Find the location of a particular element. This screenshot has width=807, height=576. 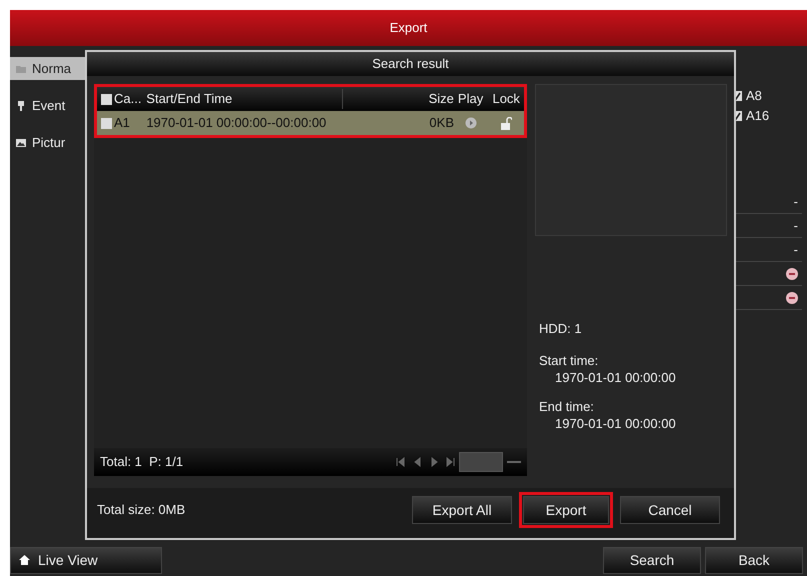

end-time-label: End time: is located at coordinates (567, 406).